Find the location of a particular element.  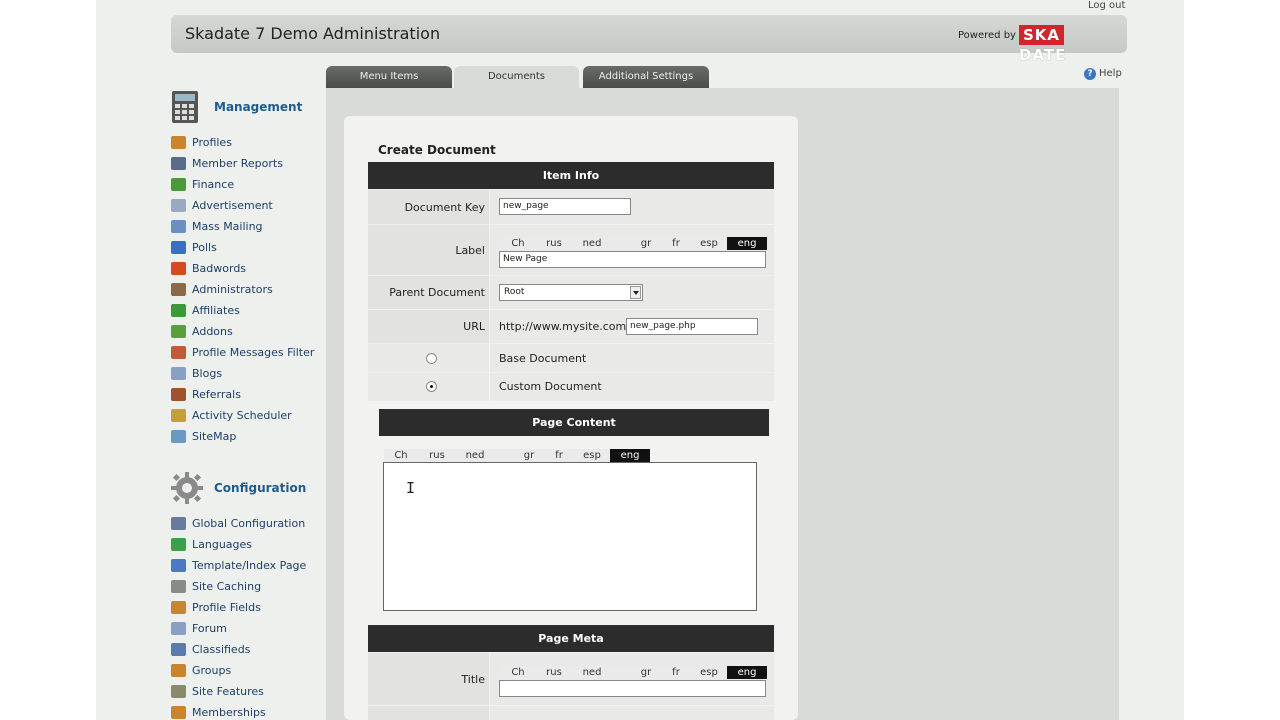

document-key-label: Document Key is located at coordinates (428, 207).